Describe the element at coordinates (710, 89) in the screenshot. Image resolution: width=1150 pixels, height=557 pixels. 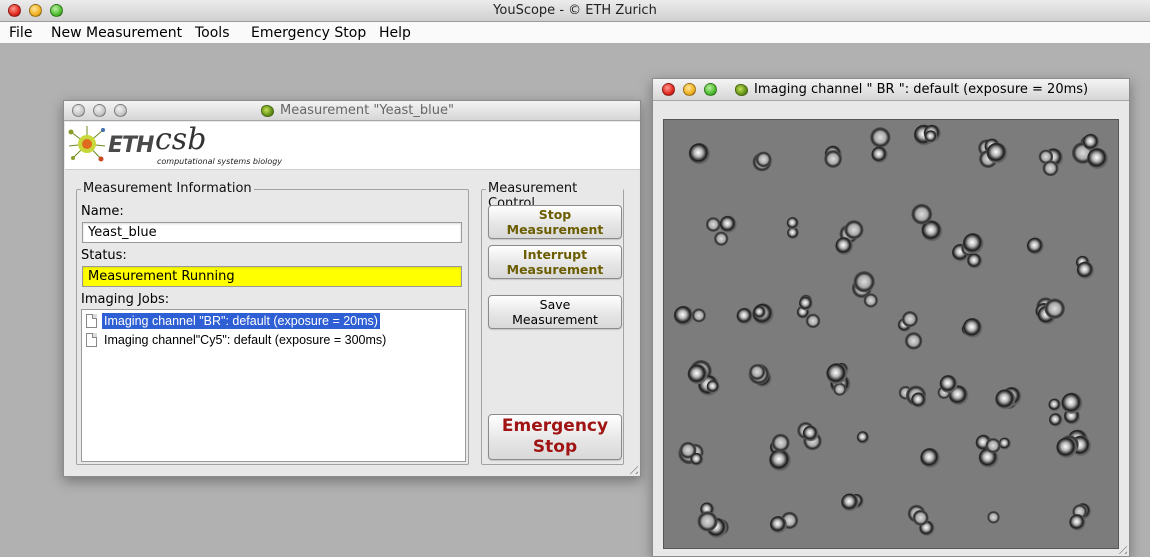
I see `image-zoom-button` at that location.